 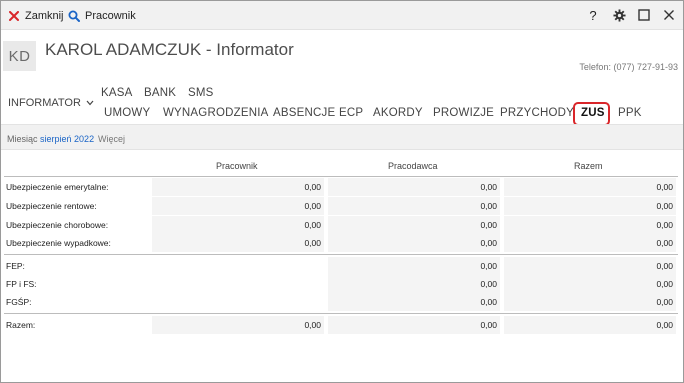 I want to click on table-row: Ubezpieczenie wypadkowe: 0,00 0,00 0,00, so click(x=341, y=243).